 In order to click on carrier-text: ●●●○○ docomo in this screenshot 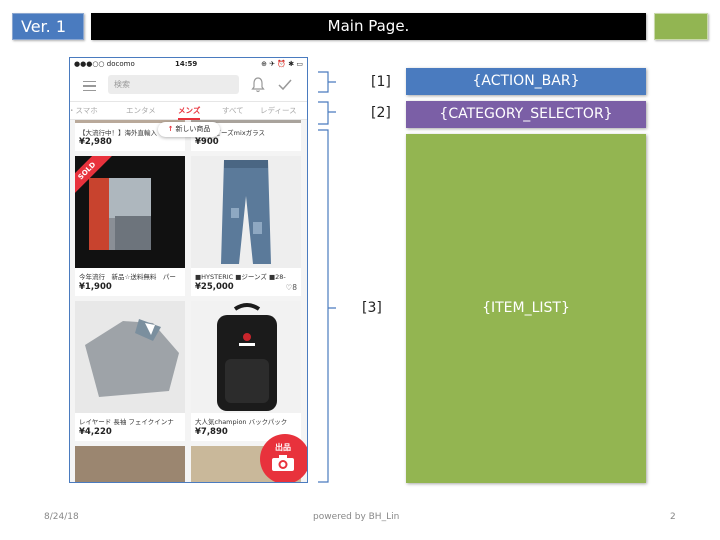, I will do `click(104, 64)`.